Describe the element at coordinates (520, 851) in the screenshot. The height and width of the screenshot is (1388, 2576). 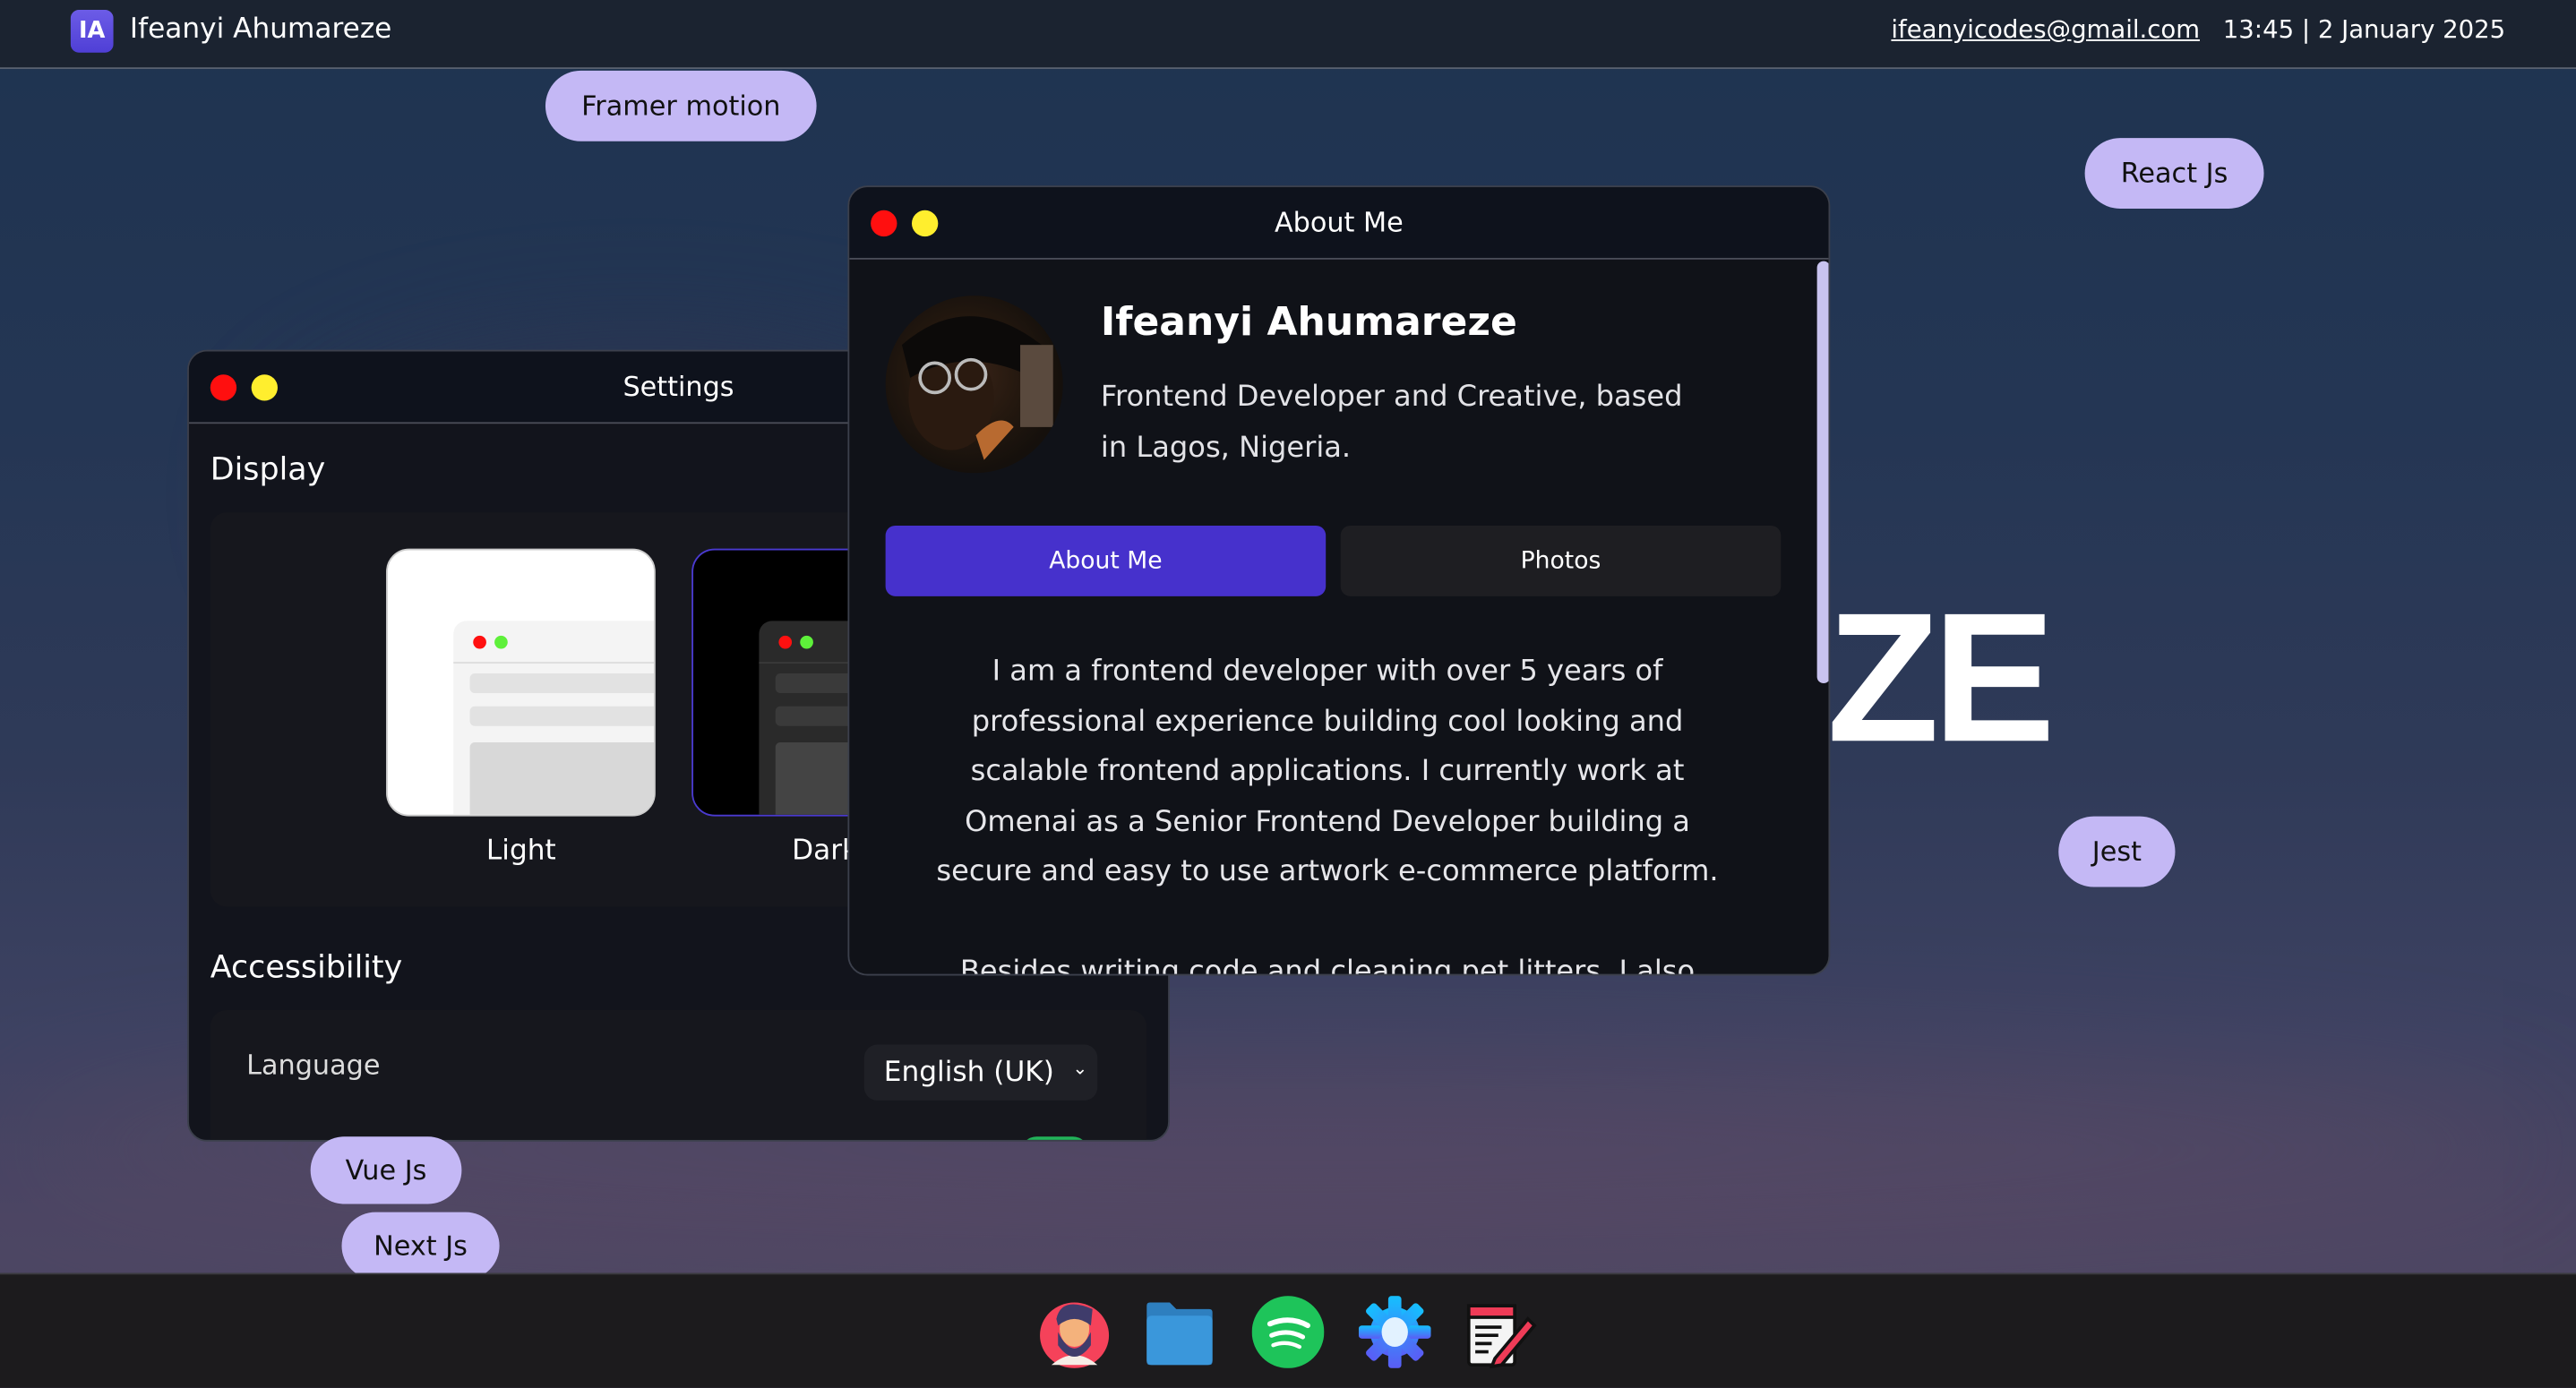
I see `theme-light-label: Light` at that location.